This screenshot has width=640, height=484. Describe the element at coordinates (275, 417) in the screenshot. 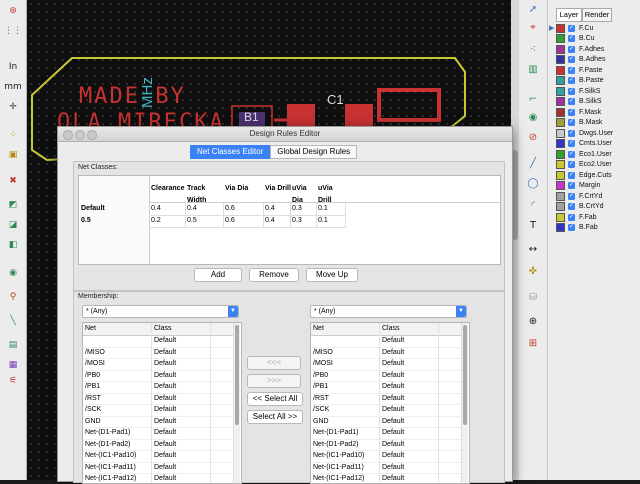

I see `select-all-right-button: Select All >>` at that location.